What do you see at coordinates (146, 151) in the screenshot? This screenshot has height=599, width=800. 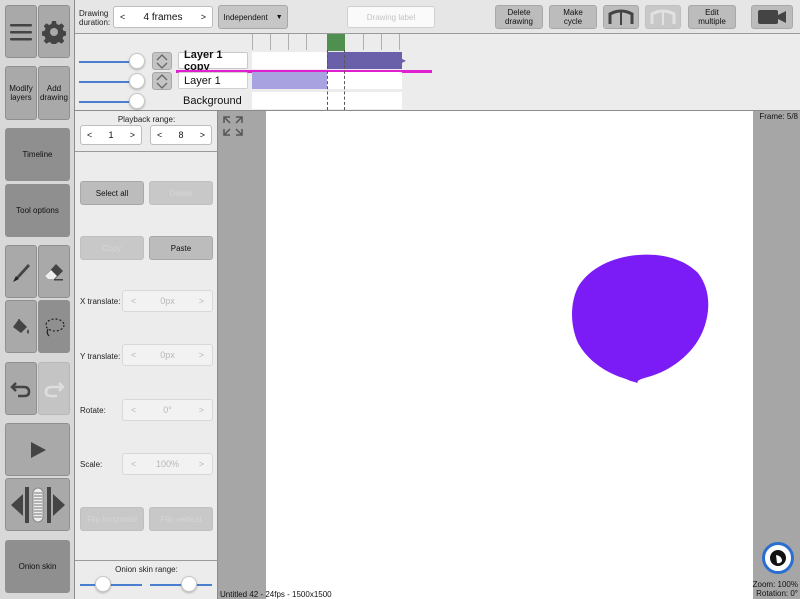 I see `panel-divider` at bounding box center [146, 151].